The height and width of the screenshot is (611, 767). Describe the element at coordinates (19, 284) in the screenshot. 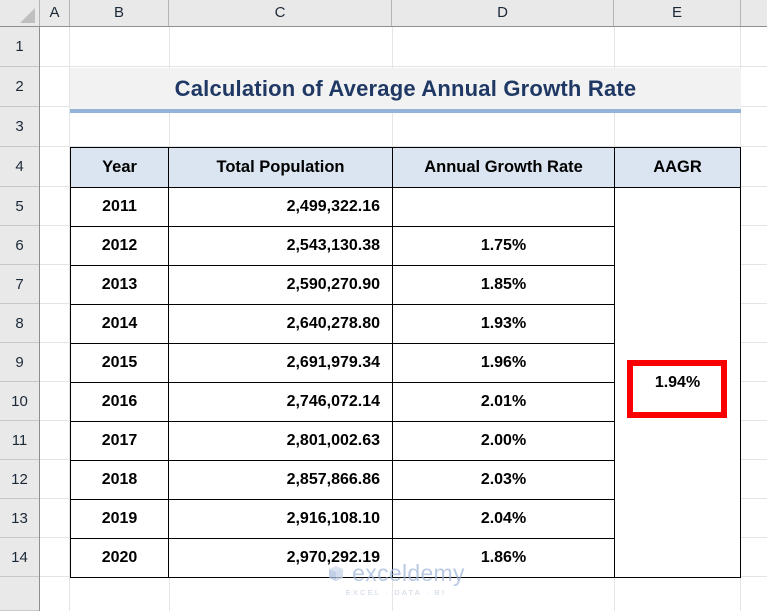

I see `row-header-7: 7` at that location.